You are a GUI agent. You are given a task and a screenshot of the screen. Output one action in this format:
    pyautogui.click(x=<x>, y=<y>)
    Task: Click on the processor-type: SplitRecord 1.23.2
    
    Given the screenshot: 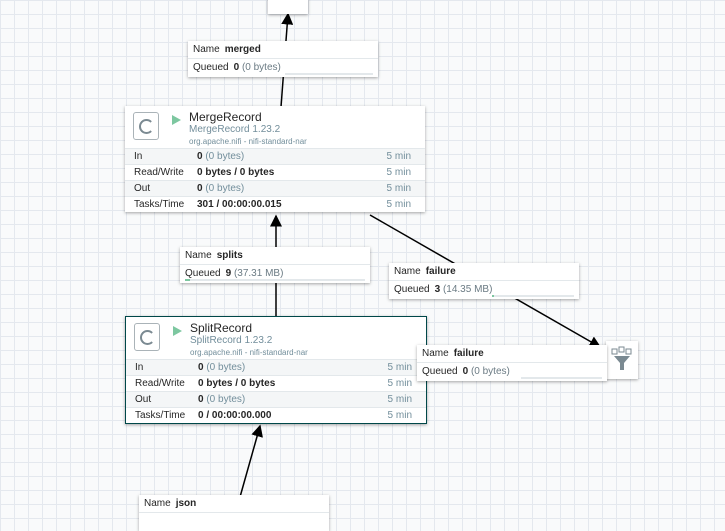 What is the action you would take?
    pyautogui.click(x=231, y=340)
    